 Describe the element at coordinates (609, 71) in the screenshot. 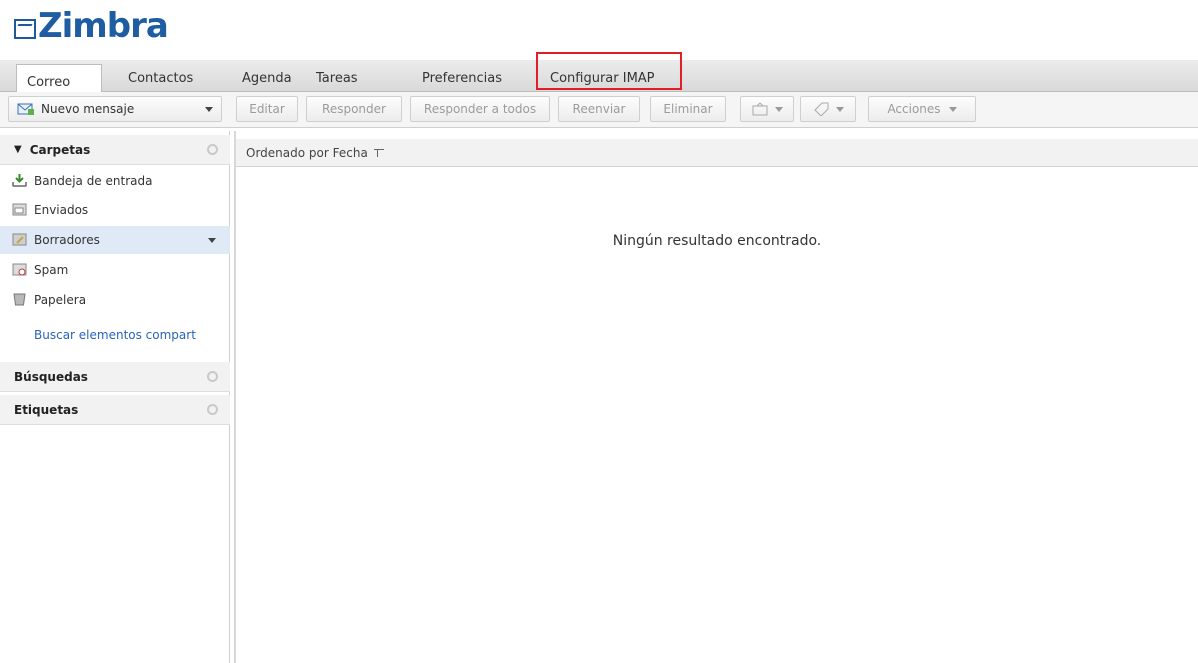

I see `imap-tab-highlight` at that location.